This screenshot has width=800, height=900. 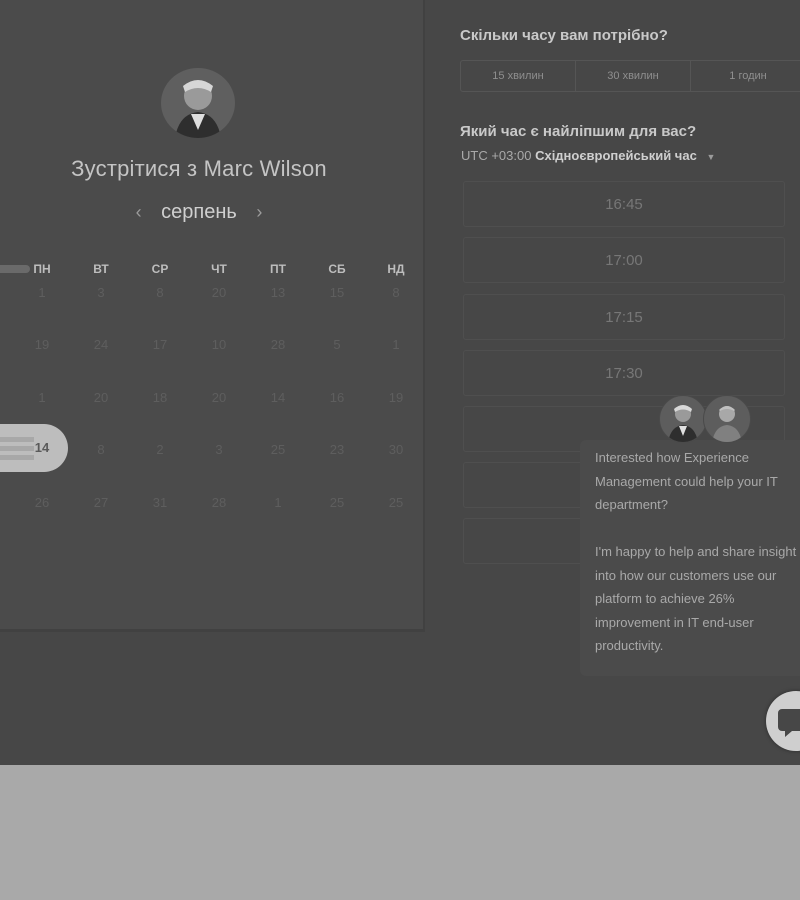 What do you see at coordinates (134, 168) in the screenshot?
I see `meeting-title-prefix: Зустрітися з` at bounding box center [134, 168].